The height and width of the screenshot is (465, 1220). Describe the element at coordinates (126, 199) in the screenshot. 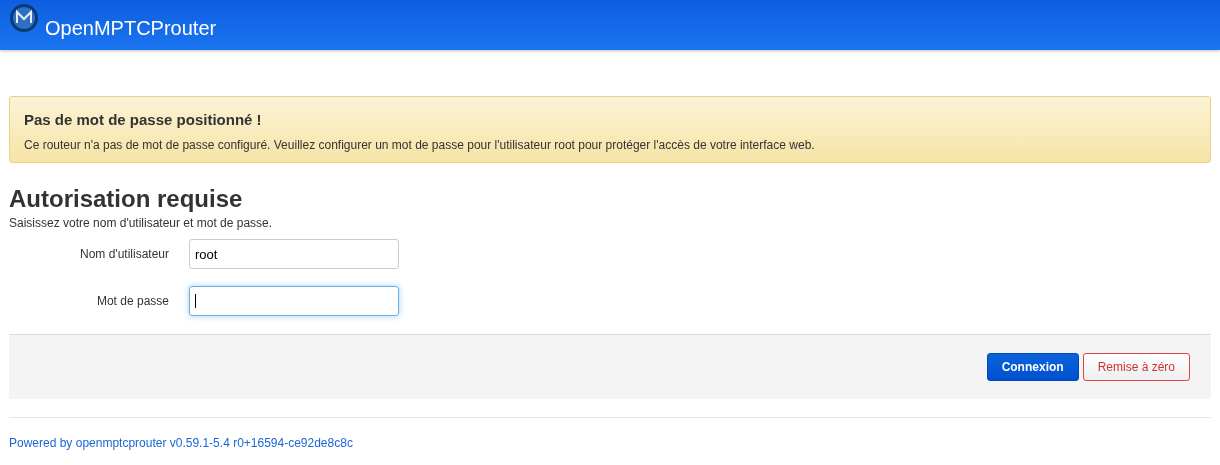

I see `page-title: Autorisation requise` at that location.